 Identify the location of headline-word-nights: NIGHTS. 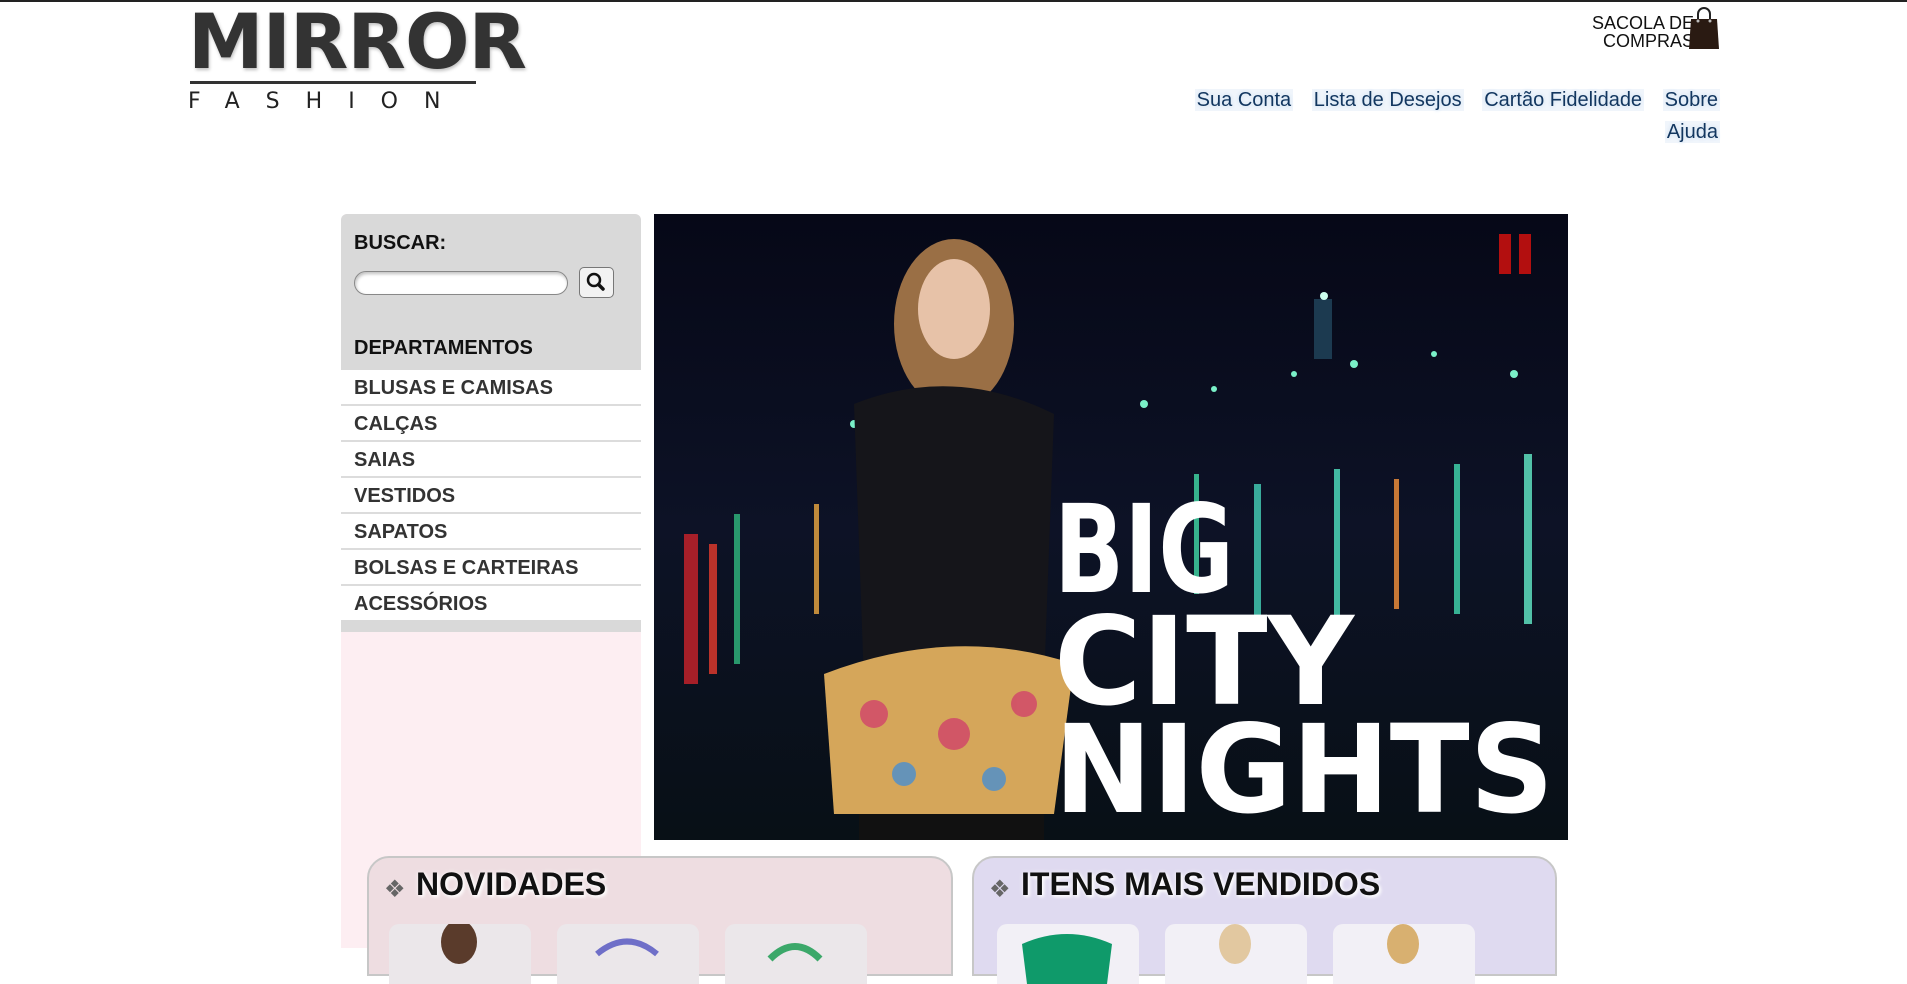
(1304, 769).